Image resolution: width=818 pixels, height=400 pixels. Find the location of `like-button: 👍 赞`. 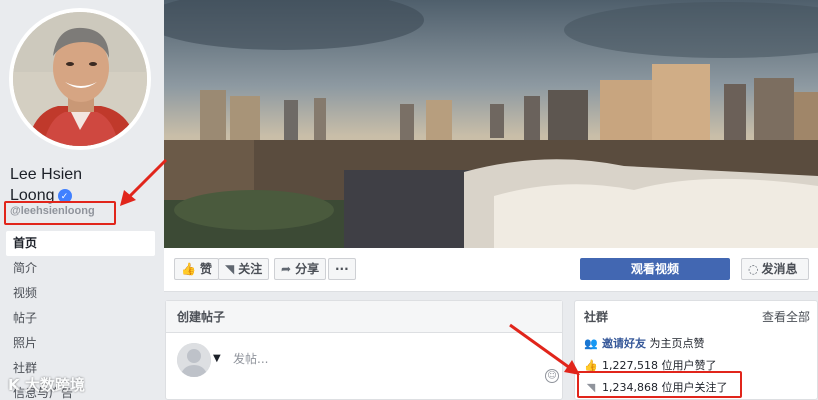

like-button: 👍 赞 is located at coordinates (196, 269).